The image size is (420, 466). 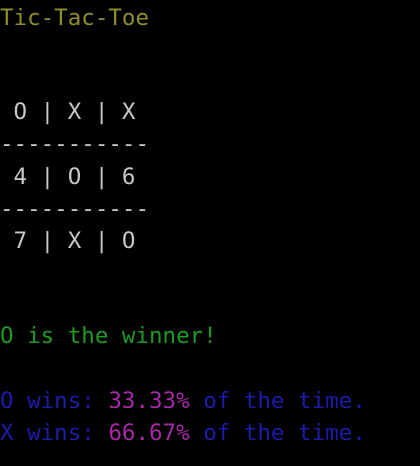 I want to click on board-row-1: O | X | X, so click(x=68, y=112).